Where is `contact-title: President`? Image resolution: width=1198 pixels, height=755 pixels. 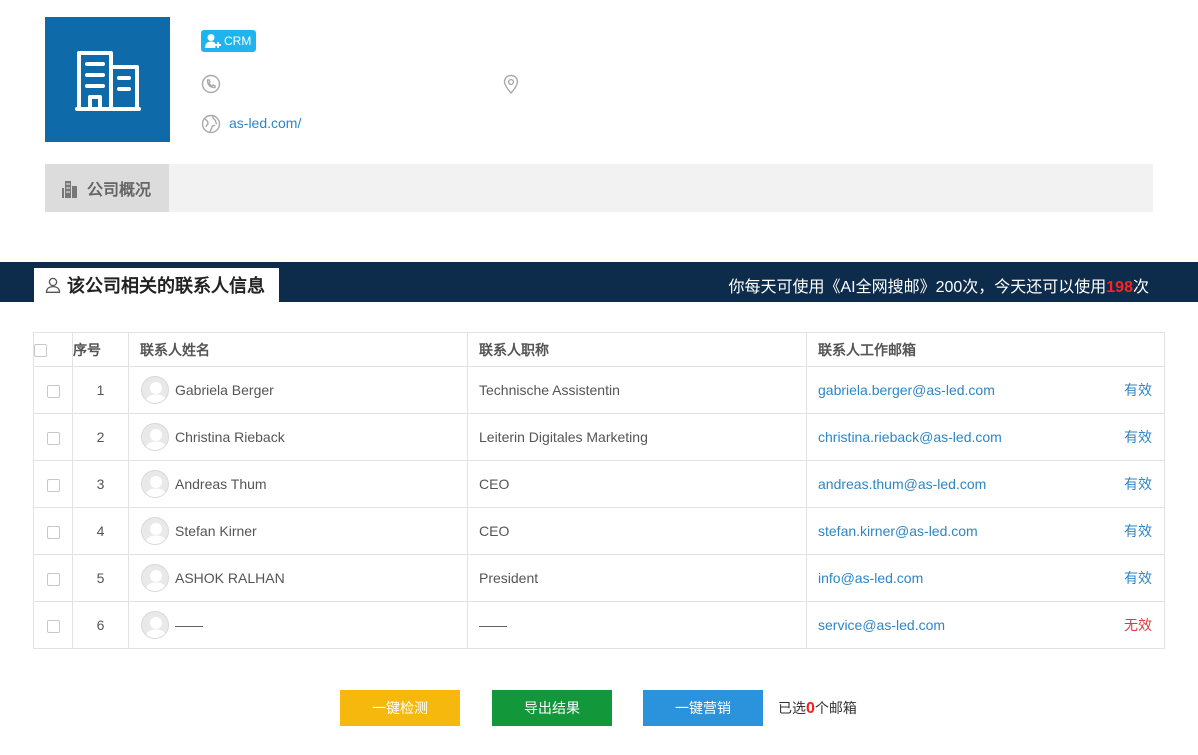
contact-title: President is located at coordinates (637, 578).